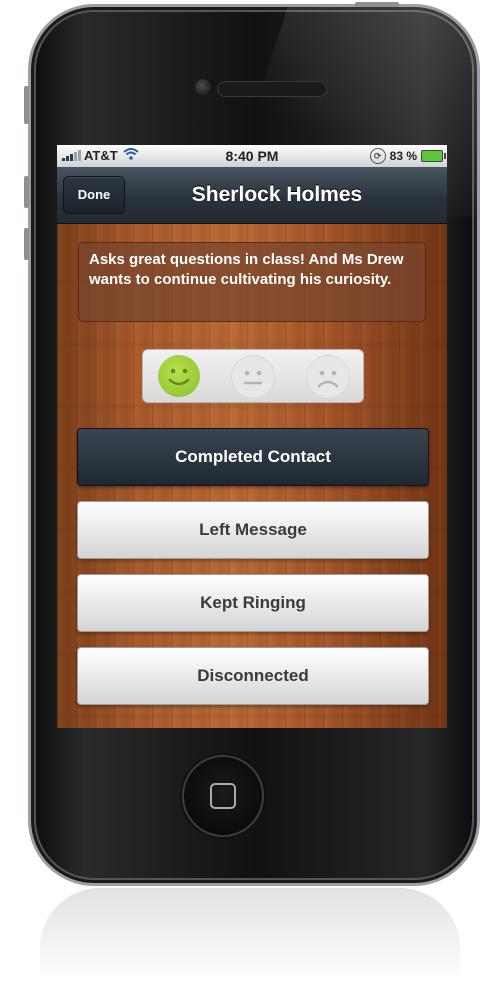 The height and width of the screenshot is (1000, 497). Describe the element at coordinates (433, 156) in the screenshot. I see `battery-charging-icon` at that location.